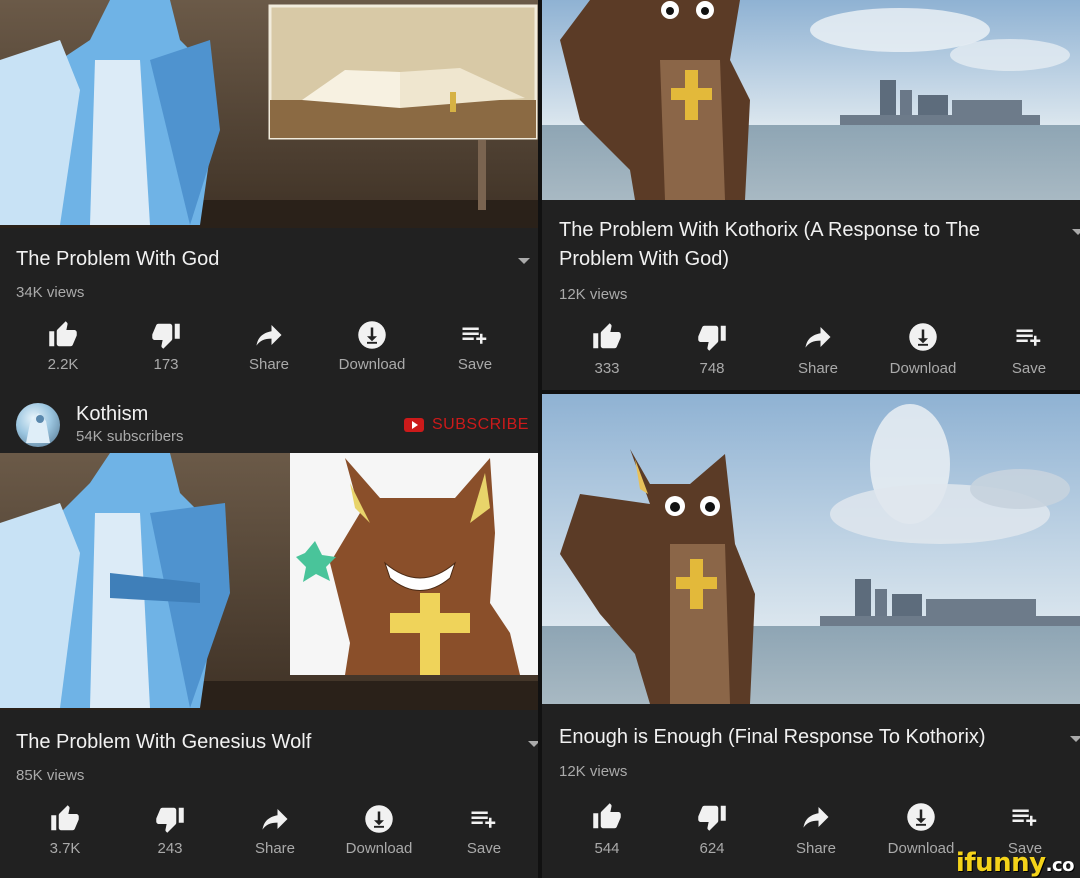 Image resolution: width=1080 pixels, height=878 pixels. Describe the element at coordinates (50, 292) in the screenshot. I see `view-count: 34K views` at that location.